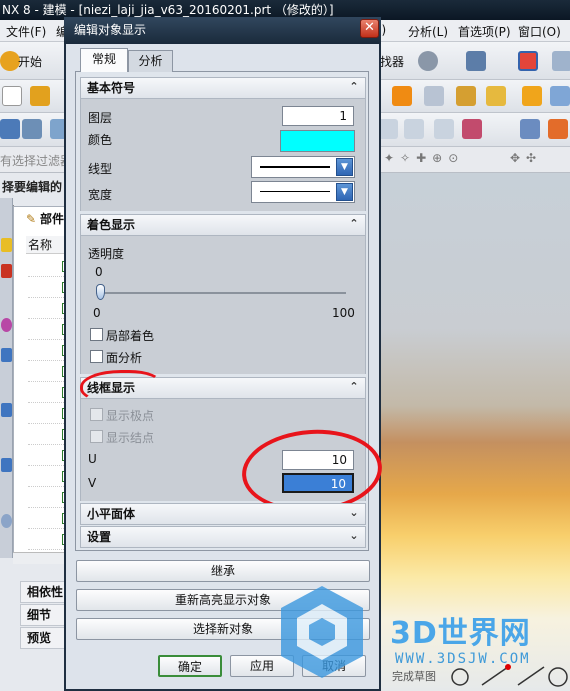 The height and width of the screenshot is (691, 570). What do you see at coordinates (402, 96) in the screenshot?
I see `extrude-icon` at bounding box center [402, 96].